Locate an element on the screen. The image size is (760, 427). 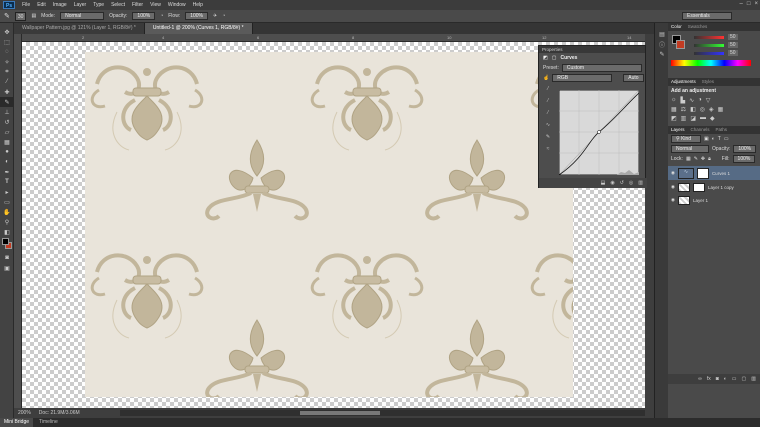
doc-size: Doc: 21.9M/3.06M is located at coordinates (59, 413).